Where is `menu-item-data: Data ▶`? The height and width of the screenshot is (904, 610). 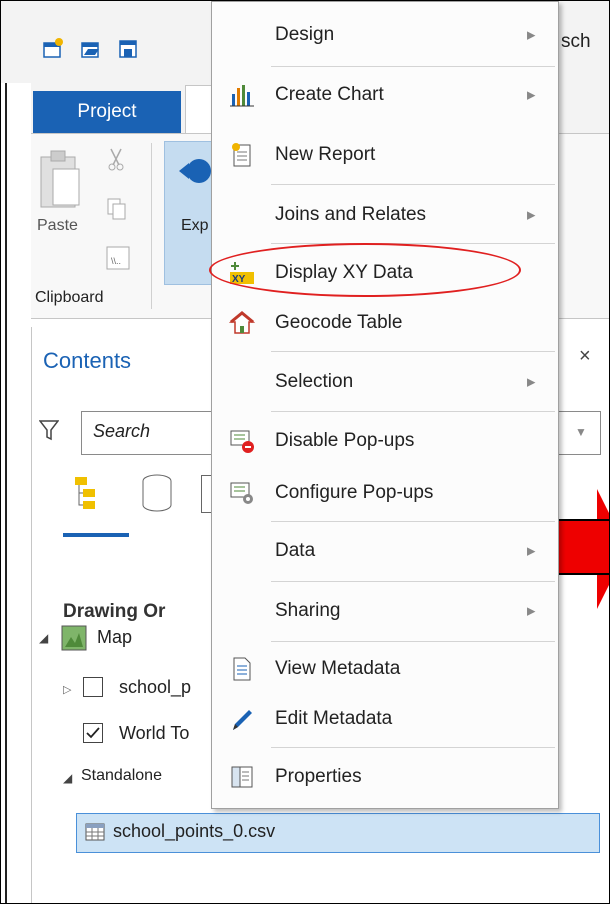
menu-item-data: Data ▶ is located at coordinates (384, 551).